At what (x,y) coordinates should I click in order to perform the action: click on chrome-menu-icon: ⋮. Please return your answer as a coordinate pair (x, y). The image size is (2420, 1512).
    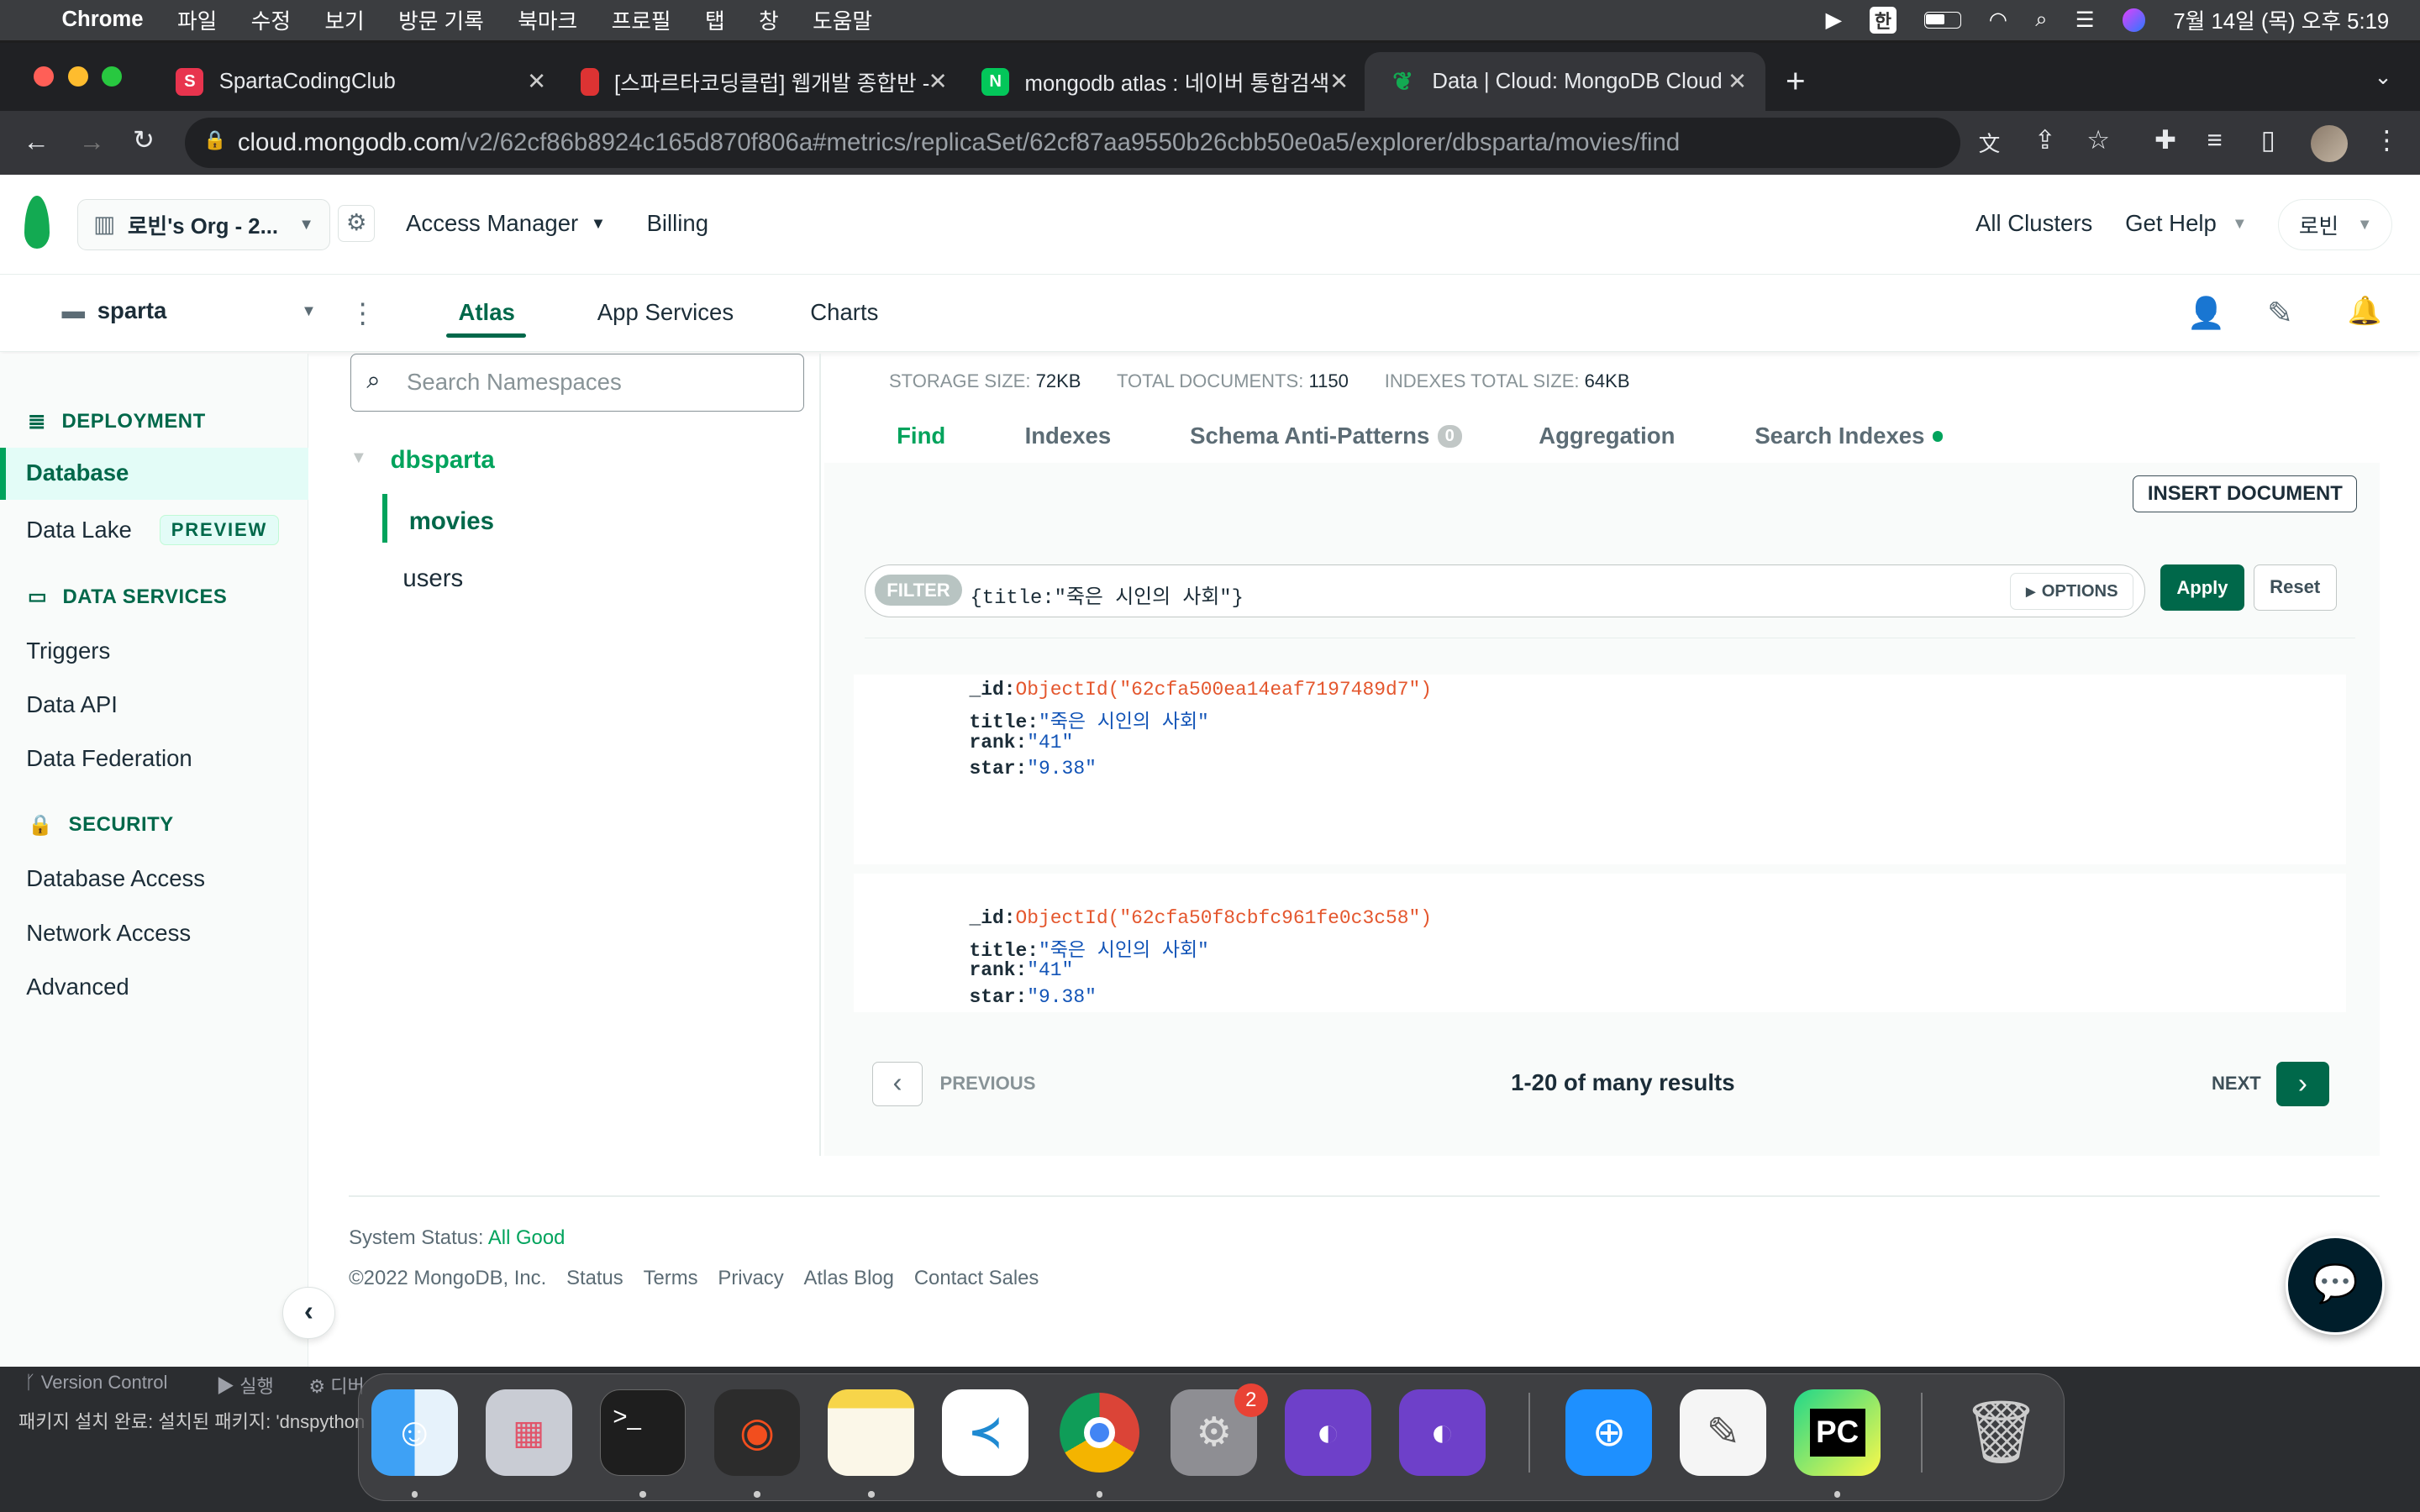
    Looking at the image, I should click on (2387, 140).